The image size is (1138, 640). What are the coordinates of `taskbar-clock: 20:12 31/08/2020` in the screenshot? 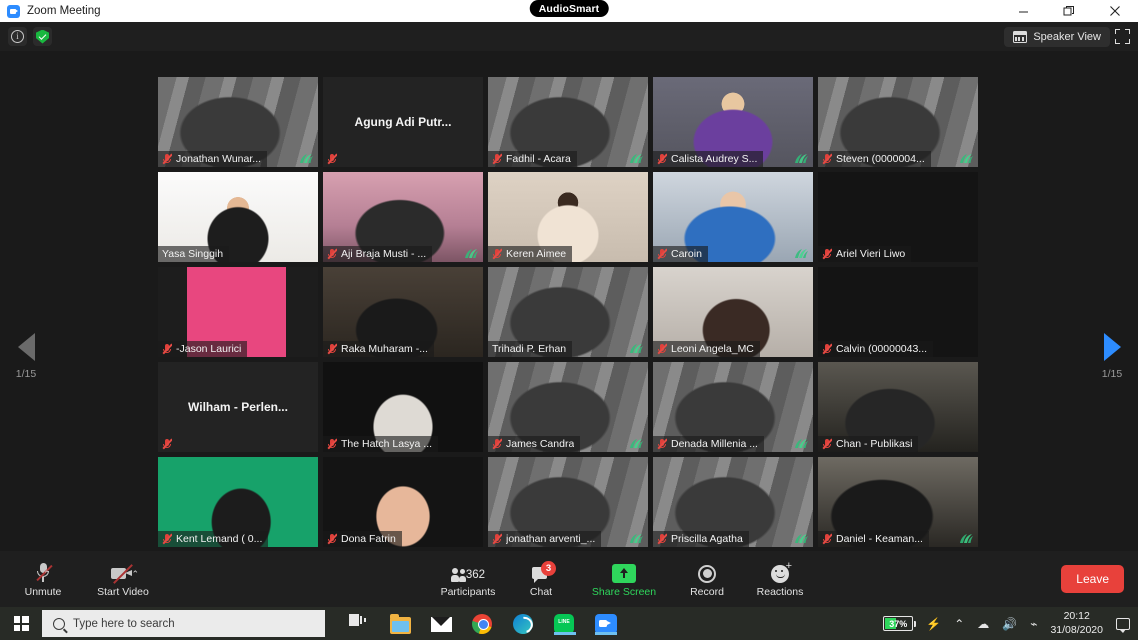 It's located at (1076, 623).